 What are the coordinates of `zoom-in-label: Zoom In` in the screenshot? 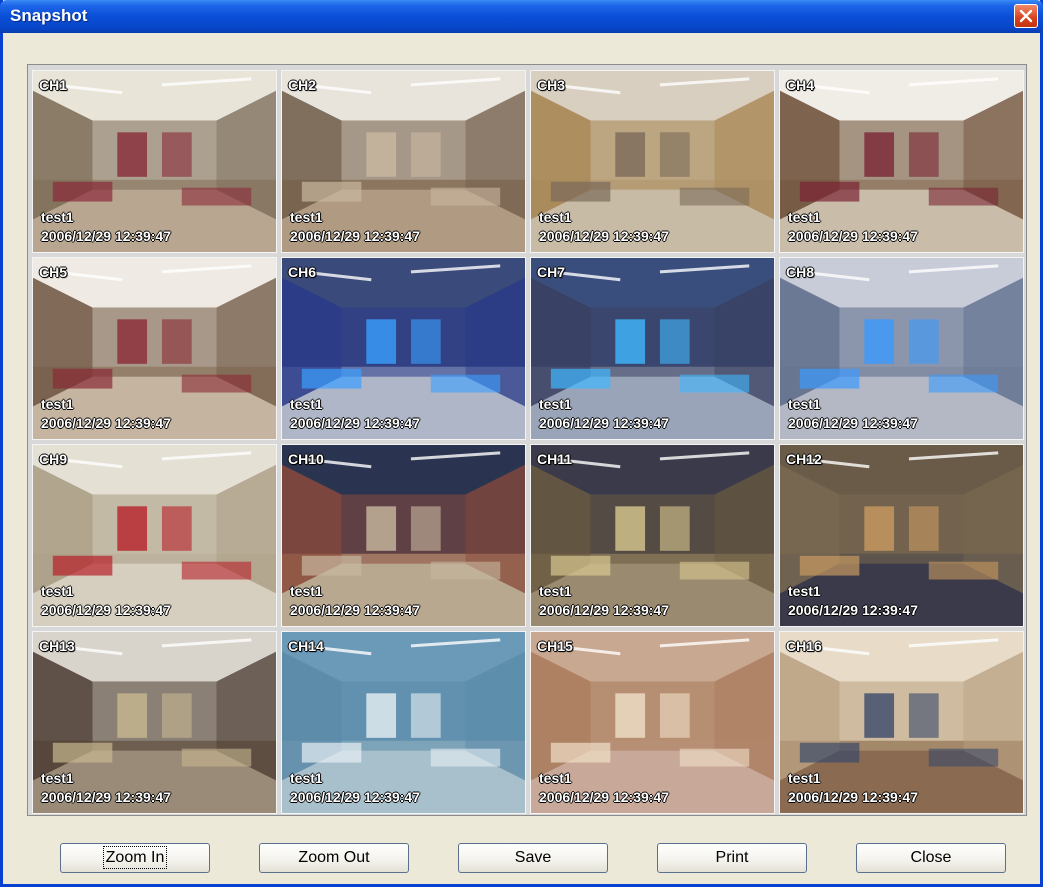 It's located at (135, 857).